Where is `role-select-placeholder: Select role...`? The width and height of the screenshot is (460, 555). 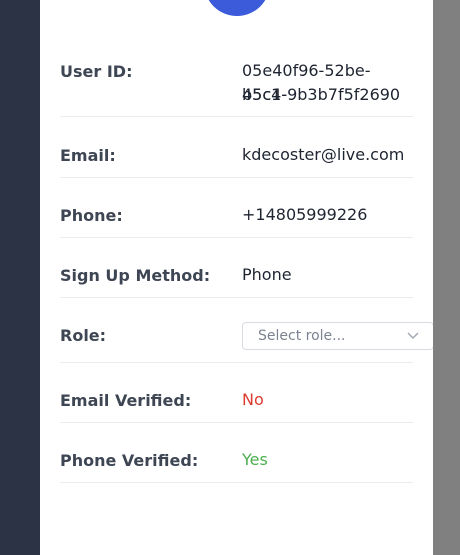
role-select-placeholder: Select role... is located at coordinates (302, 336).